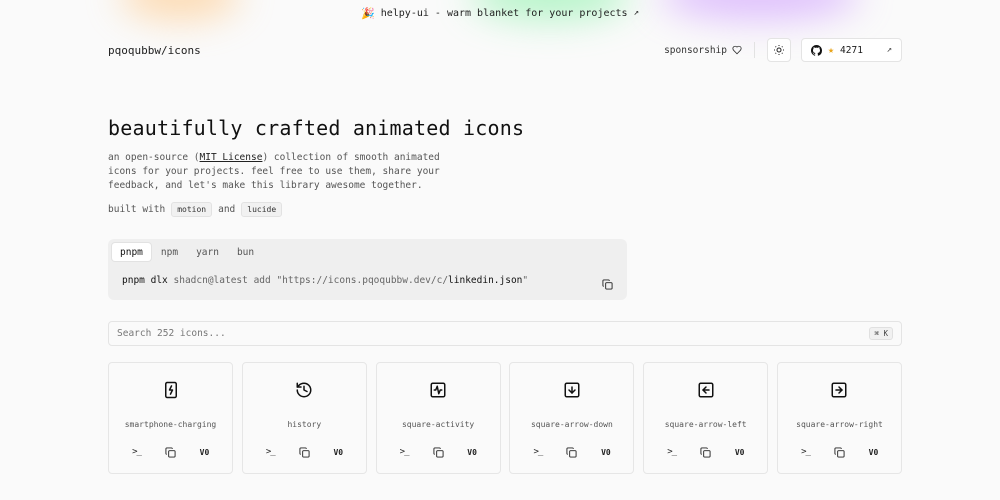 This screenshot has height=500, width=1000. What do you see at coordinates (145, 280) in the screenshot?
I see `cmd-binary: pnpm dlx` at bounding box center [145, 280].